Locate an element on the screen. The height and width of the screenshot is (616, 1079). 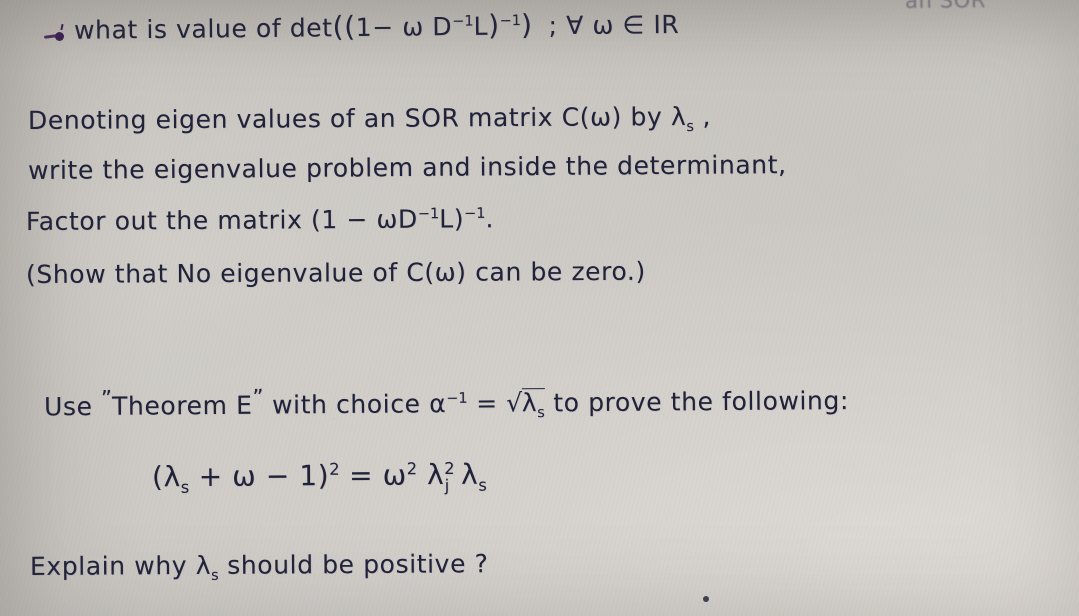
equation-equals-sign: = is located at coordinates (361, 475).